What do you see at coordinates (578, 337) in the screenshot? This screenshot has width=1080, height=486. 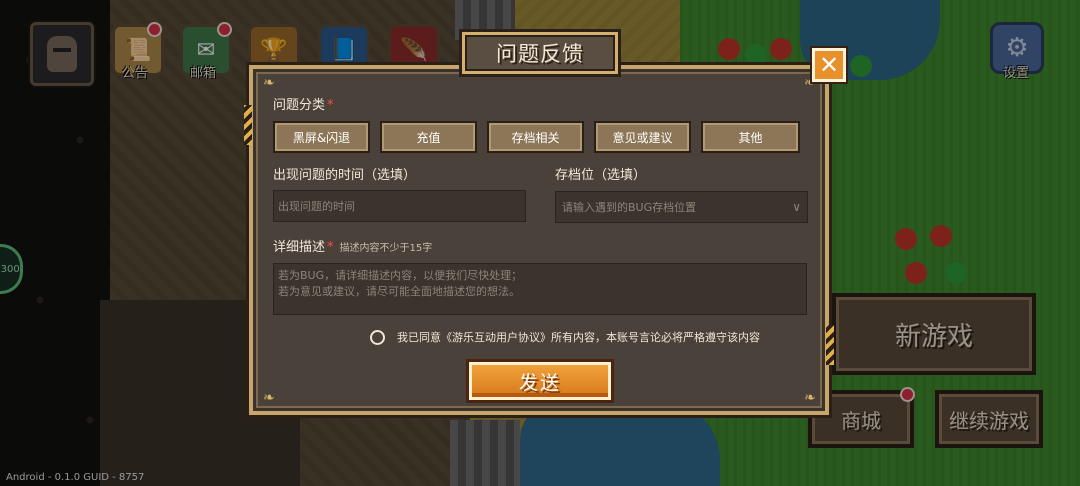 I see `agreement-text: 我已同意《游乐互动用户协议》所有内容，本账号言论必将严格遵守该内容` at bounding box center [578, 337].